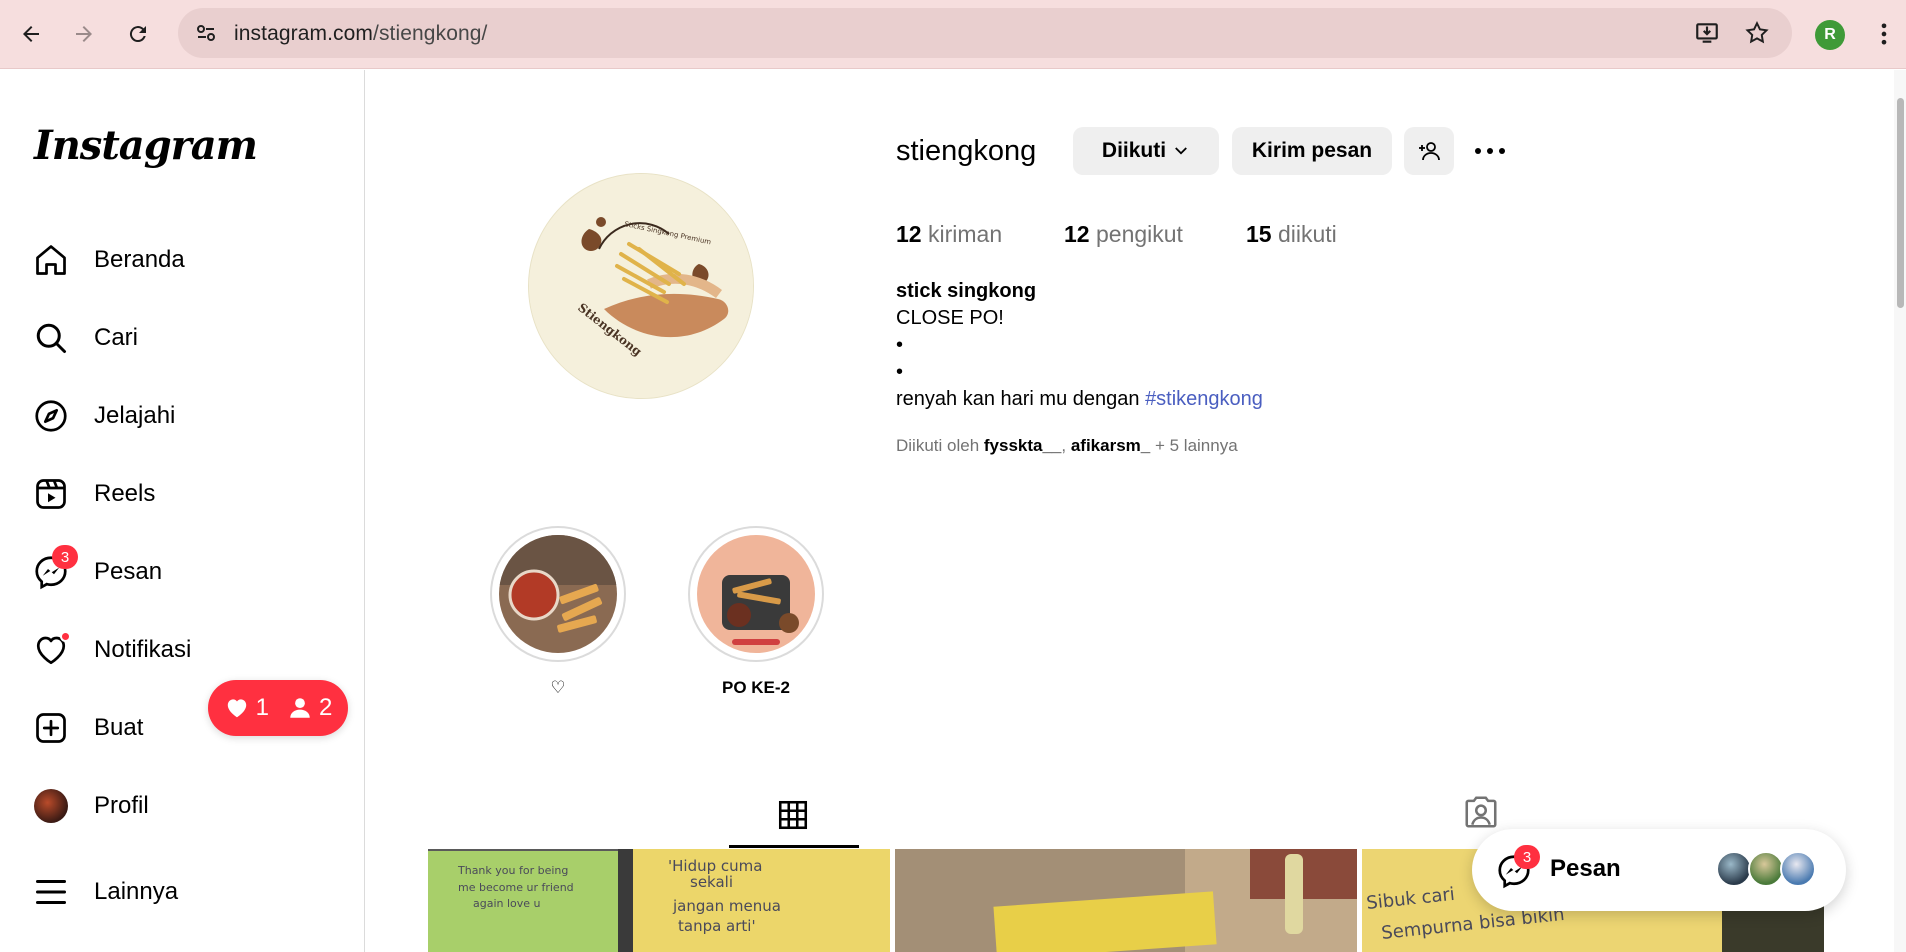 This screenshot has width=1906, height=952. I want to click on grid-icon, so click(793, 815).